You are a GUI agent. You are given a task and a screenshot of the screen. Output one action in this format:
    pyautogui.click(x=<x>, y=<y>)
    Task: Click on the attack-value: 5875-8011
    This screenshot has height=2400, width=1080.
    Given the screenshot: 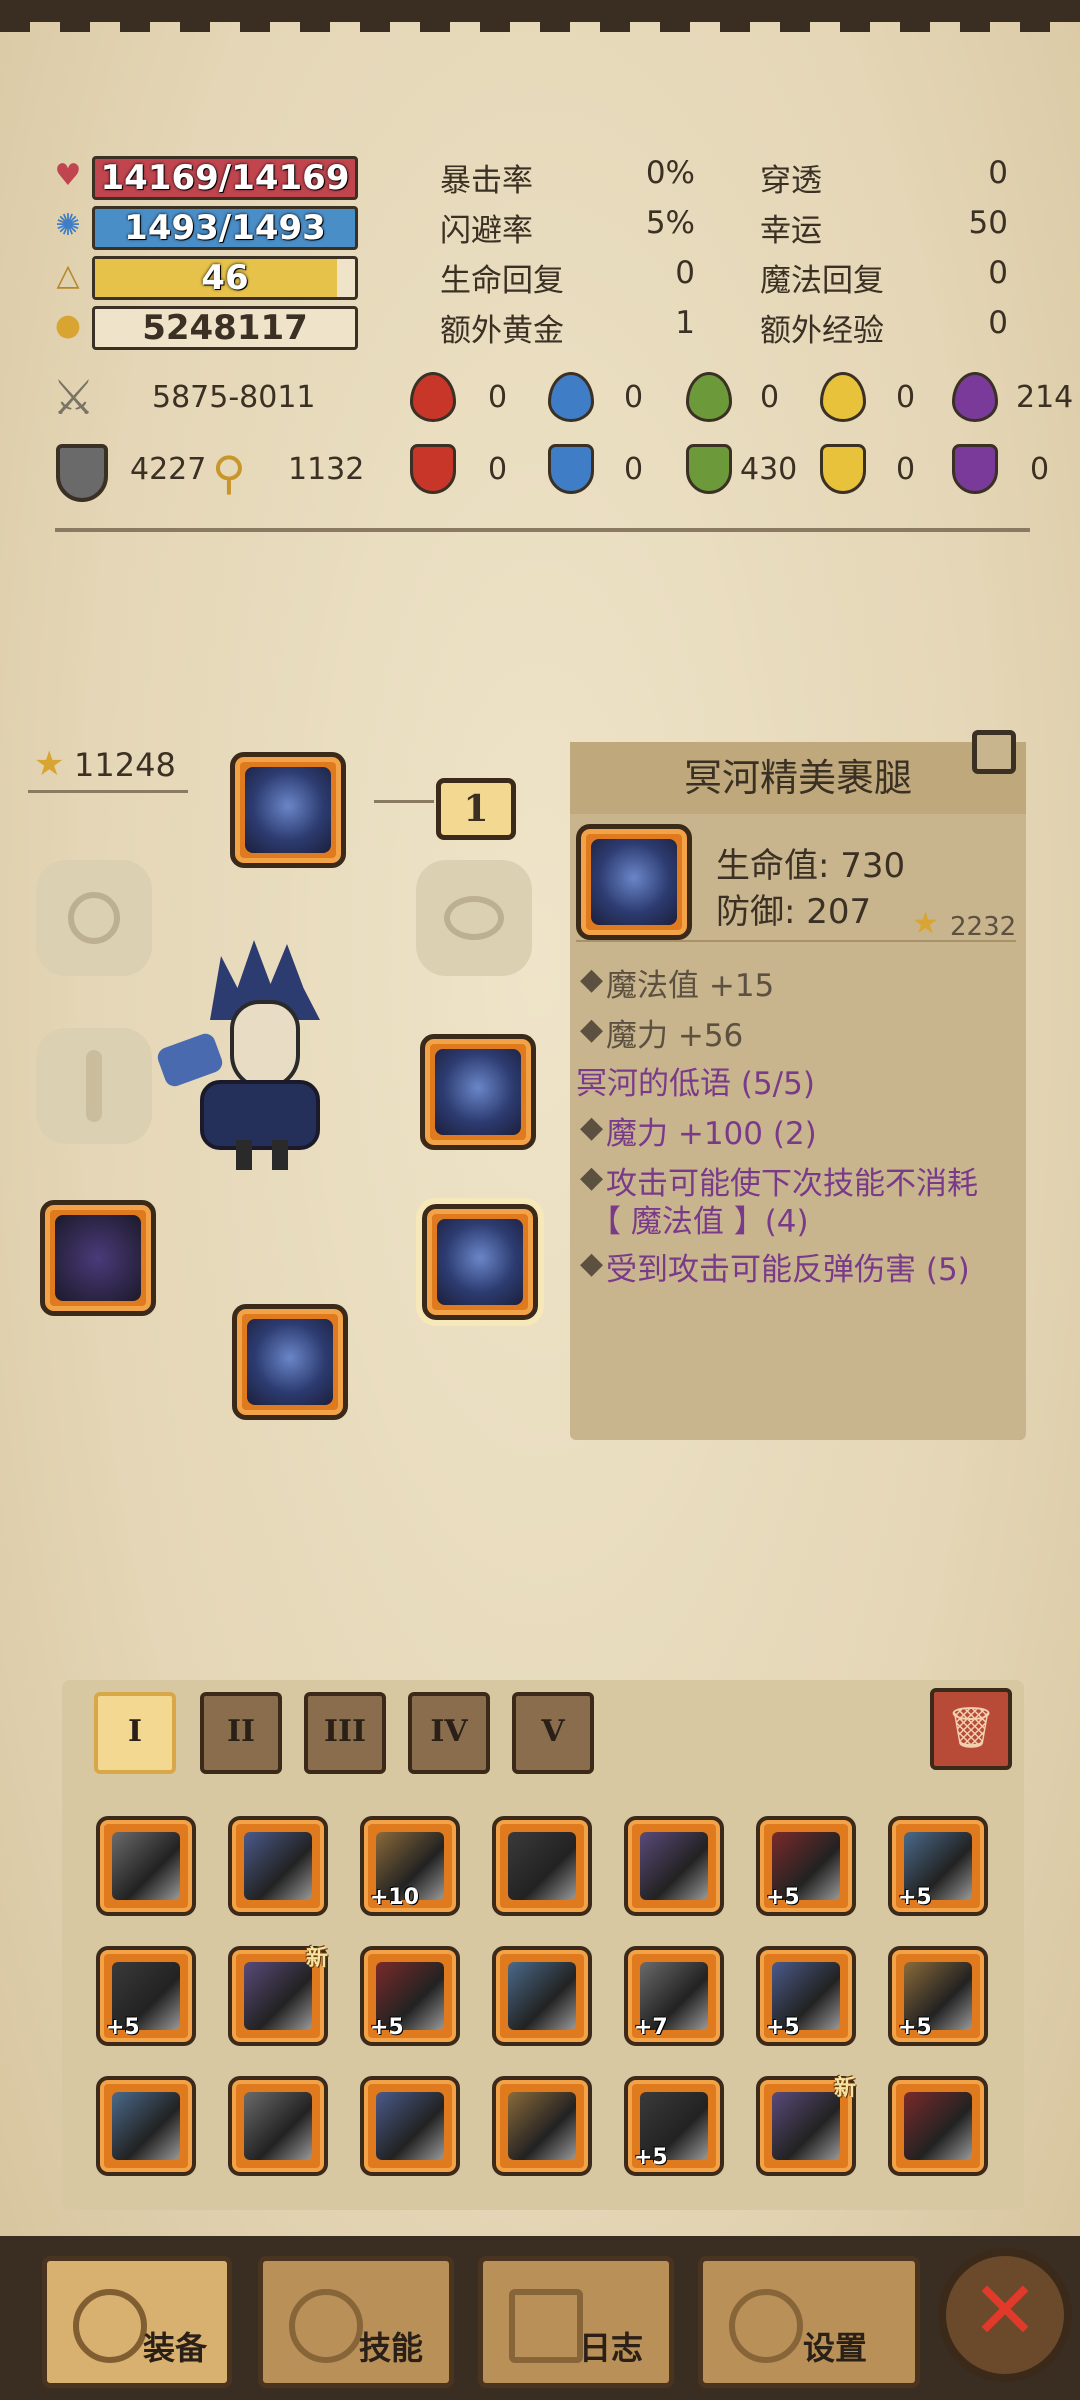 What is the action you would take?
    pyautogui.click(x=234, y=397)
    